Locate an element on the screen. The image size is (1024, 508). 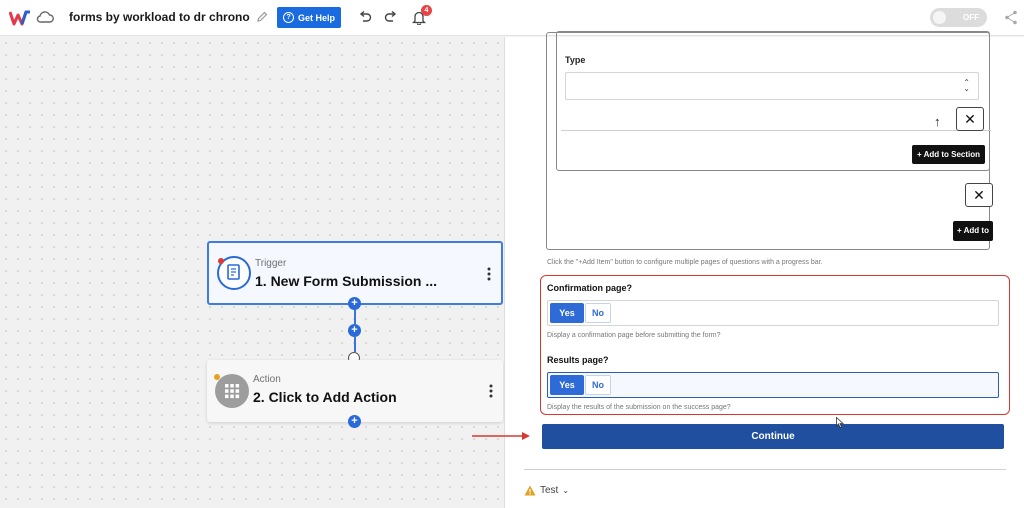
get-help-label: Get Help is located at coordinates (316, 17).